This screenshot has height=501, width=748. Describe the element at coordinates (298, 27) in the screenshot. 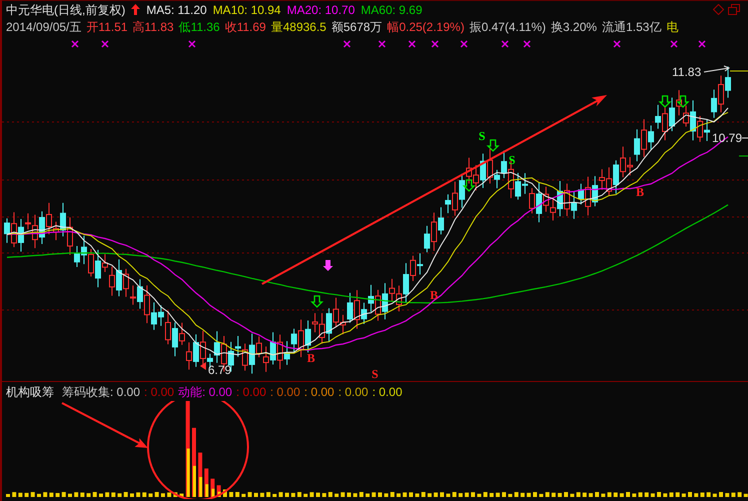

I see `quote-value: 量48936.5` at that location.